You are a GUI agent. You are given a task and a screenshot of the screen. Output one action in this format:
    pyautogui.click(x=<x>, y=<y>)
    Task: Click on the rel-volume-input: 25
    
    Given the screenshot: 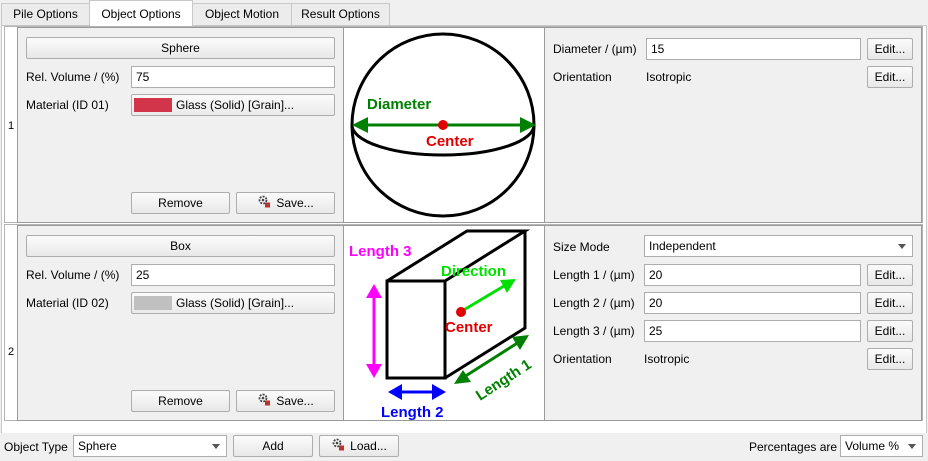 What is the action you would take?
    pyautogui.click(x=233, y=275)
    